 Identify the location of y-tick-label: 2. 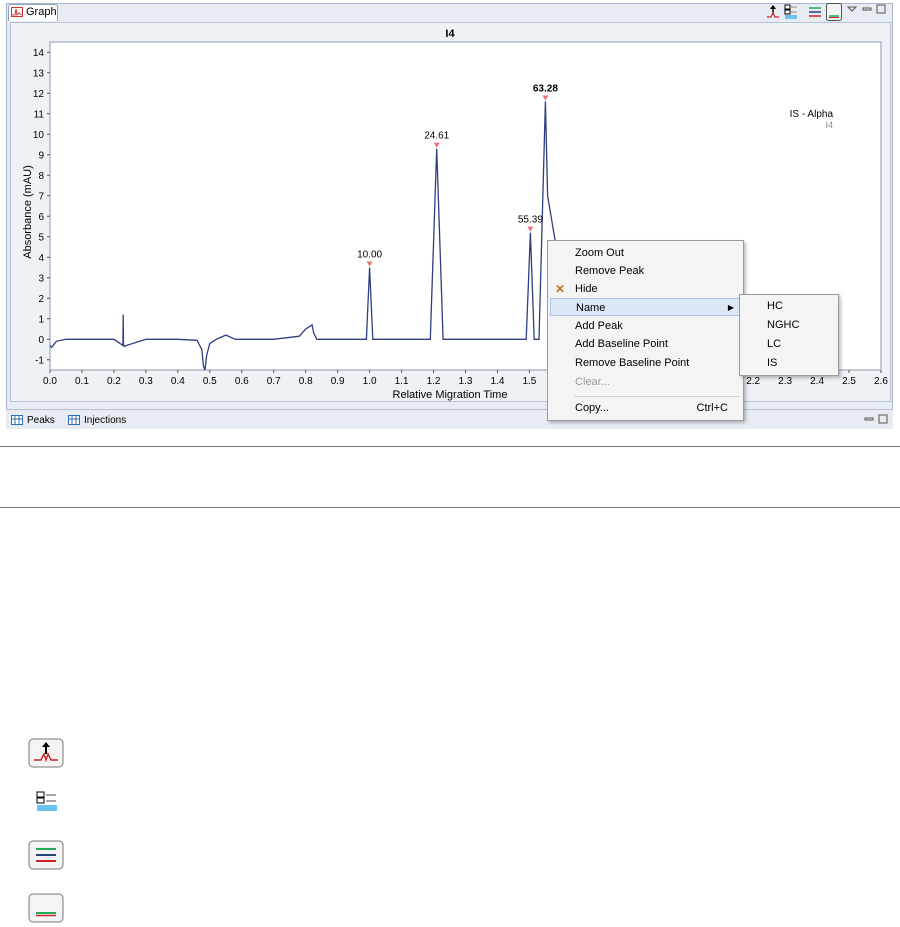
(41, 299).